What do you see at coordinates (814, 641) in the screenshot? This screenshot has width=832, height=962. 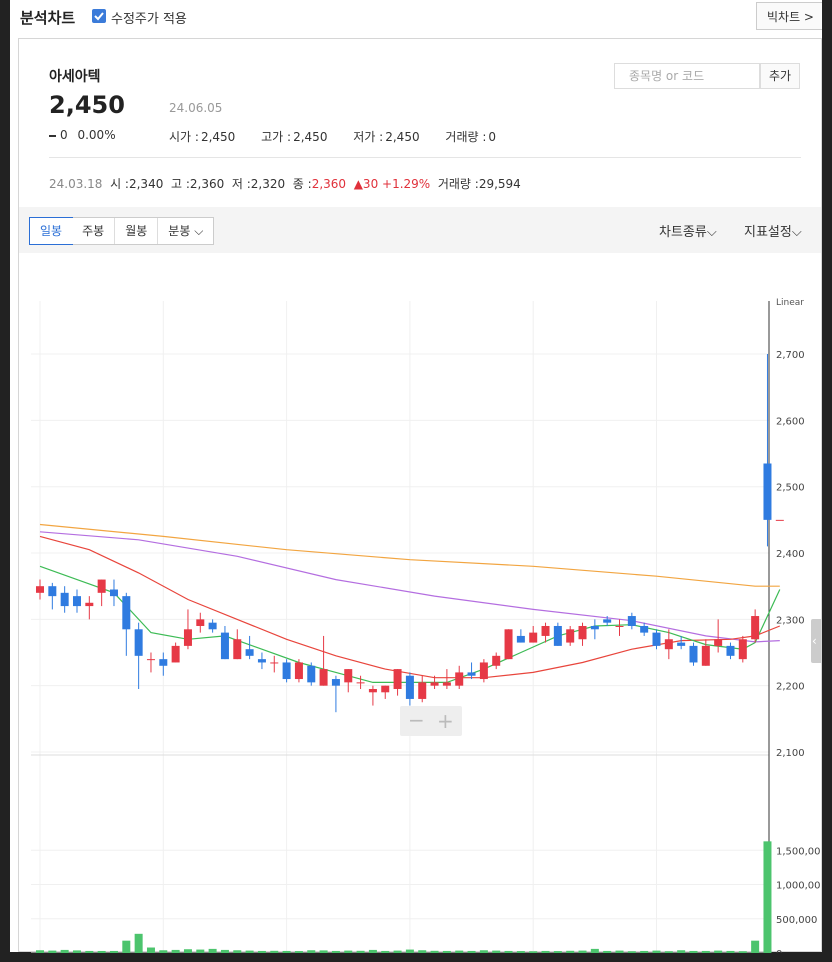 I see `chevron-left-icon: ‹` at bounding box center [814, 641].